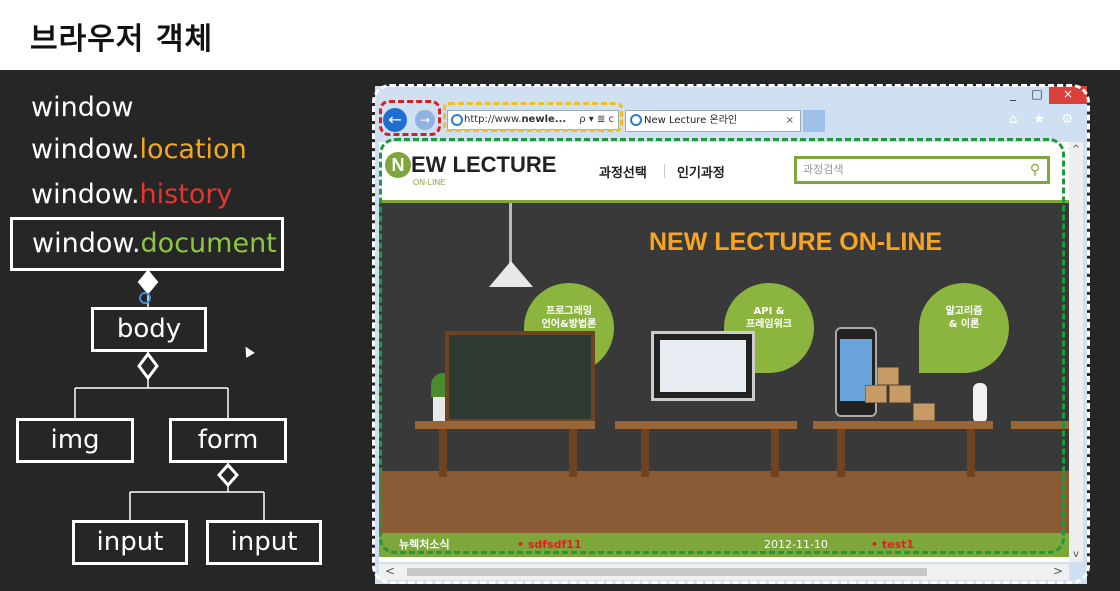 Image resolution: width=1120 pixels, height=591 pixels. Describe the element at coordinates (122, 39) in the screenshot. I see `slide-title: 브라우저 객체` at that location.